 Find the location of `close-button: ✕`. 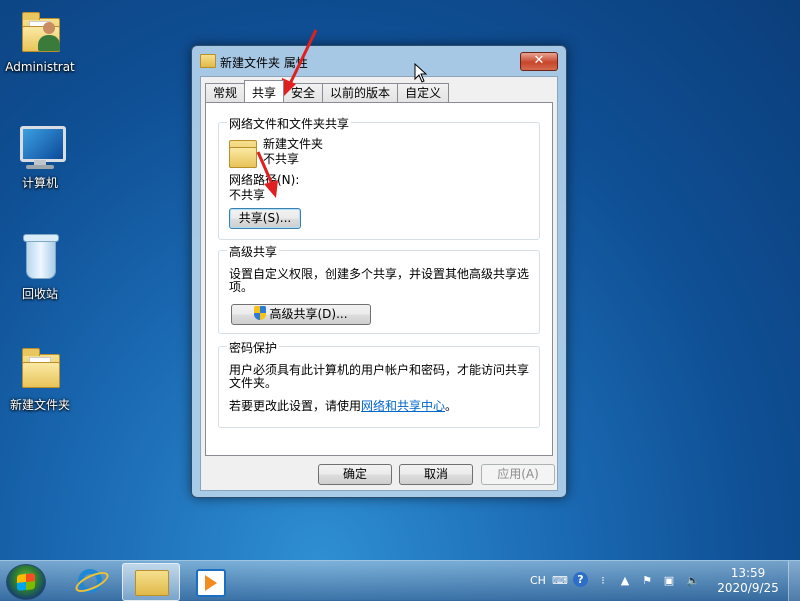

close-button: ✕ is located at coordinates (539, 61).